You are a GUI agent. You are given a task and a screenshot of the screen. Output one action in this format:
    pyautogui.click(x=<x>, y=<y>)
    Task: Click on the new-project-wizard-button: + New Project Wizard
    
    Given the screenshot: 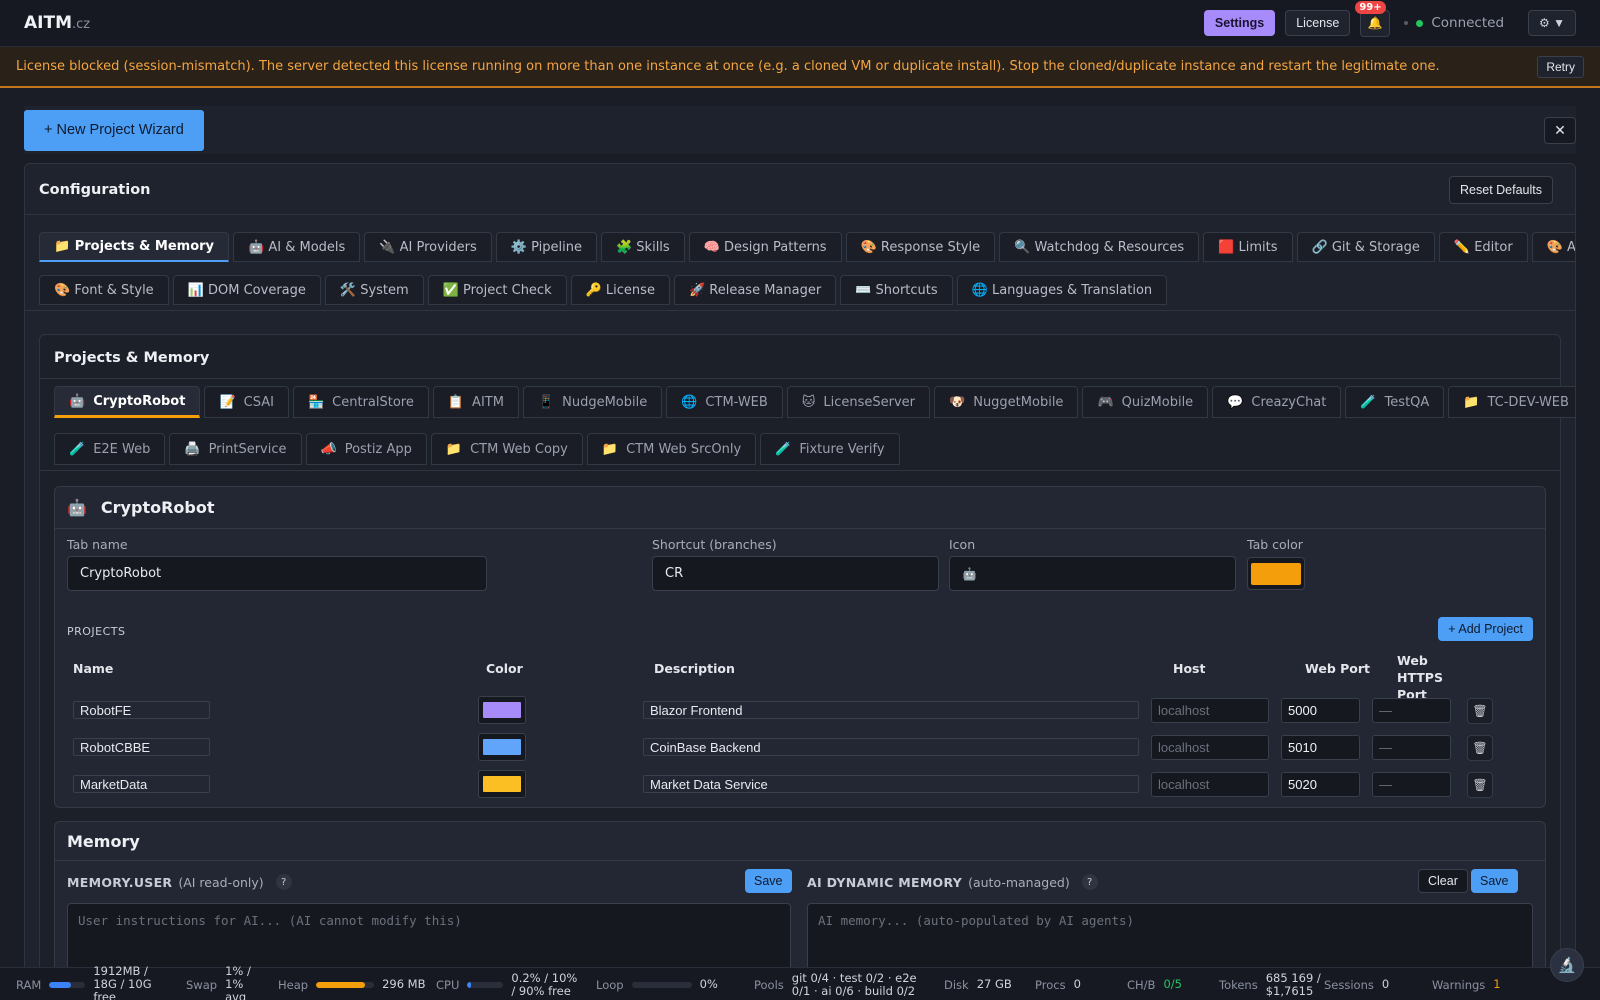 What is the action you would take?
    pyautogui.click(x=114, y=130)
    